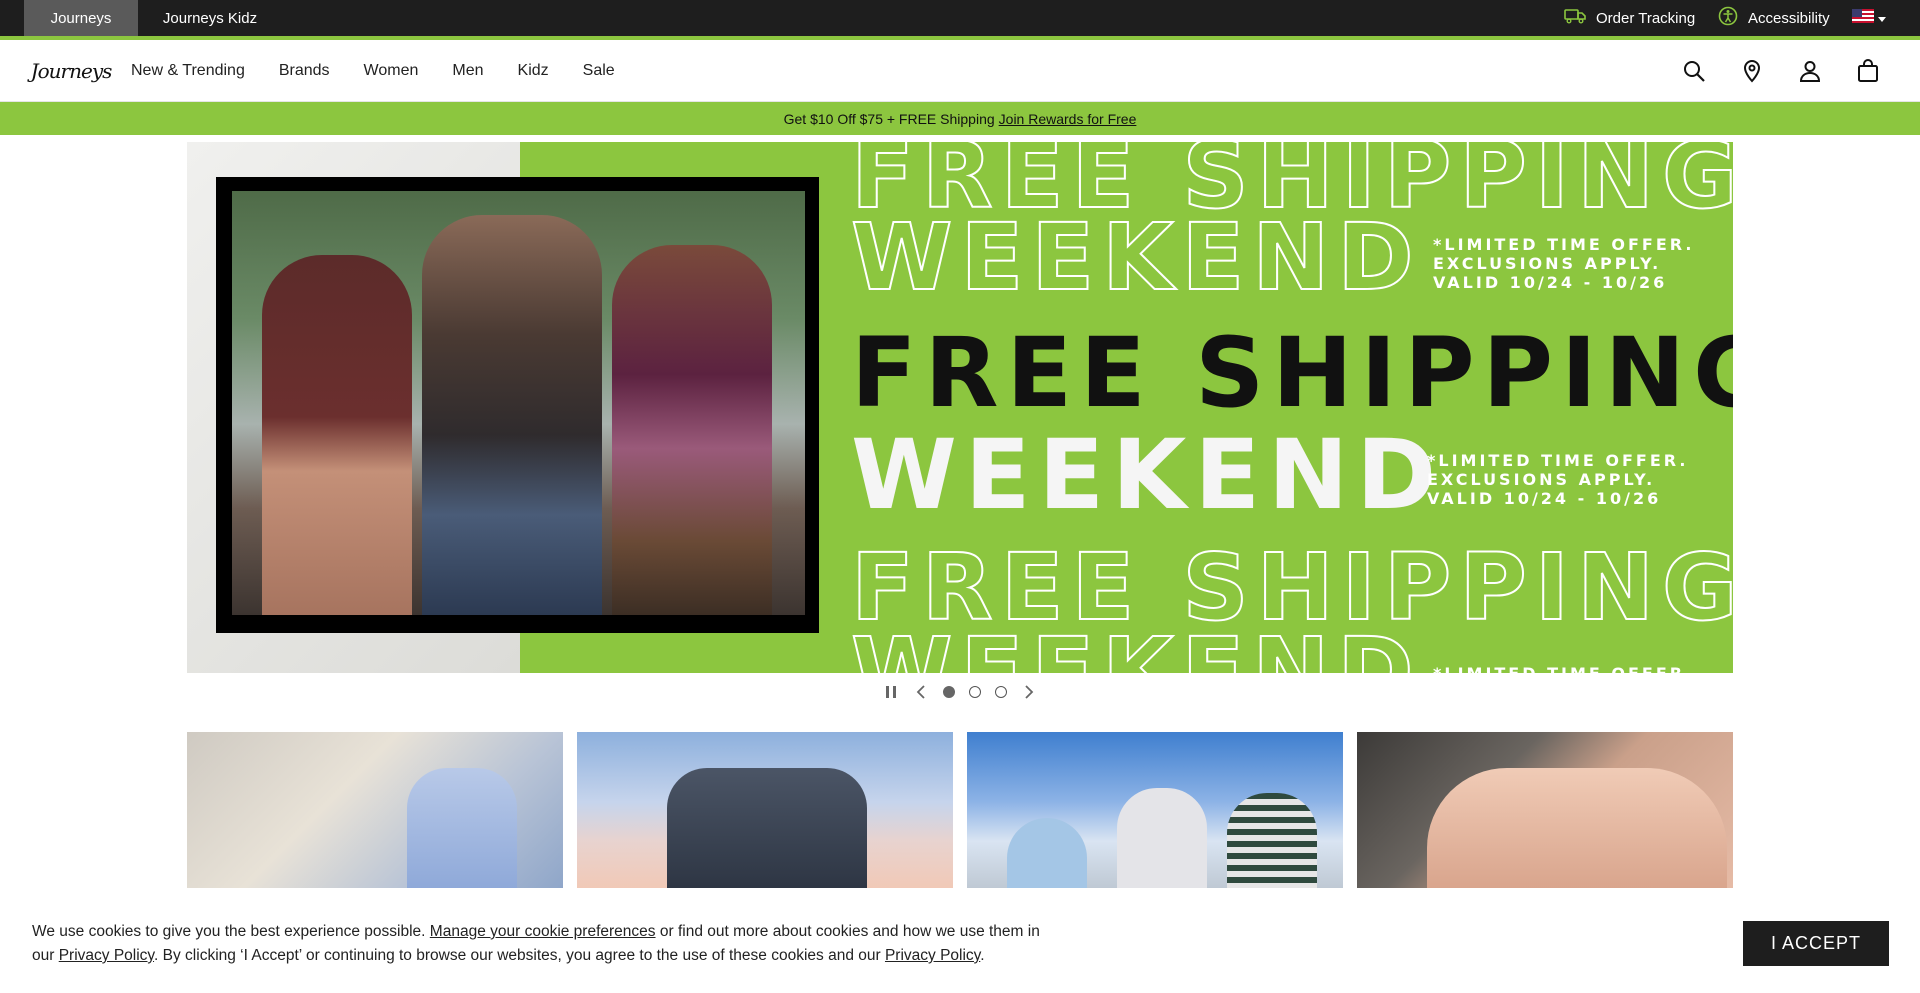  I want to click on nav-kidz: Kidz, so click(533, 71).